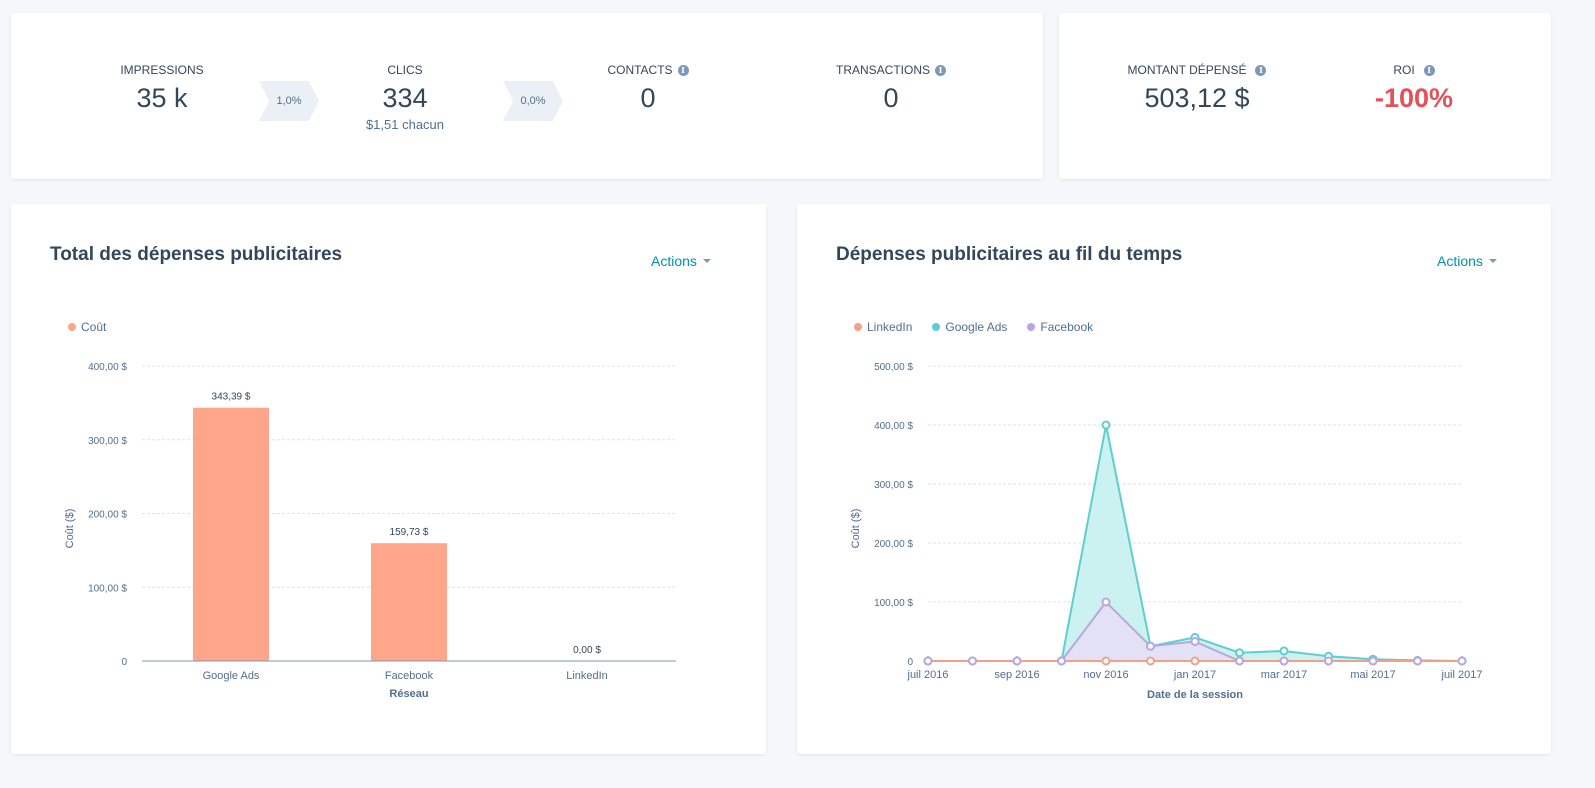 The height and width of the screenshot is (788, 1595). Describe the element at coordinates (891, 98) in the screenshot. I see `kpi-transactions-value: 0` at that location.